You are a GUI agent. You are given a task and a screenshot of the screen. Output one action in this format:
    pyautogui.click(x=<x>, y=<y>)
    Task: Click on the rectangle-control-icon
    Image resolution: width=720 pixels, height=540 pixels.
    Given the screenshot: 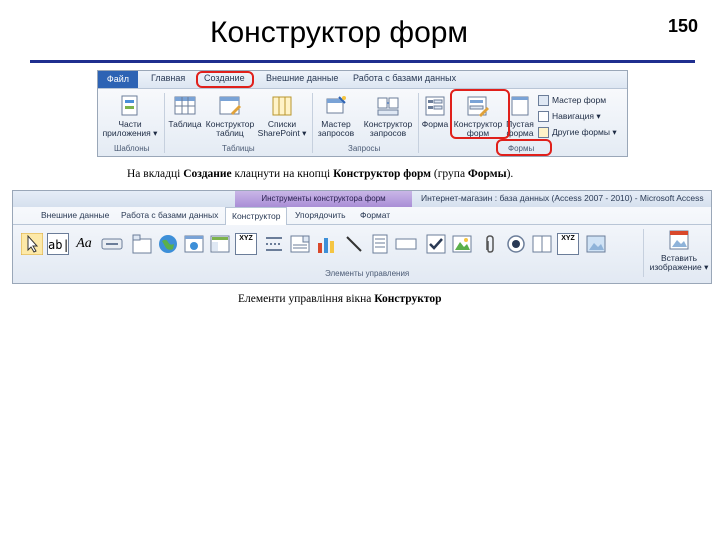 What is the action you would take?
    pyautogui.click(x=406, y=244)
    